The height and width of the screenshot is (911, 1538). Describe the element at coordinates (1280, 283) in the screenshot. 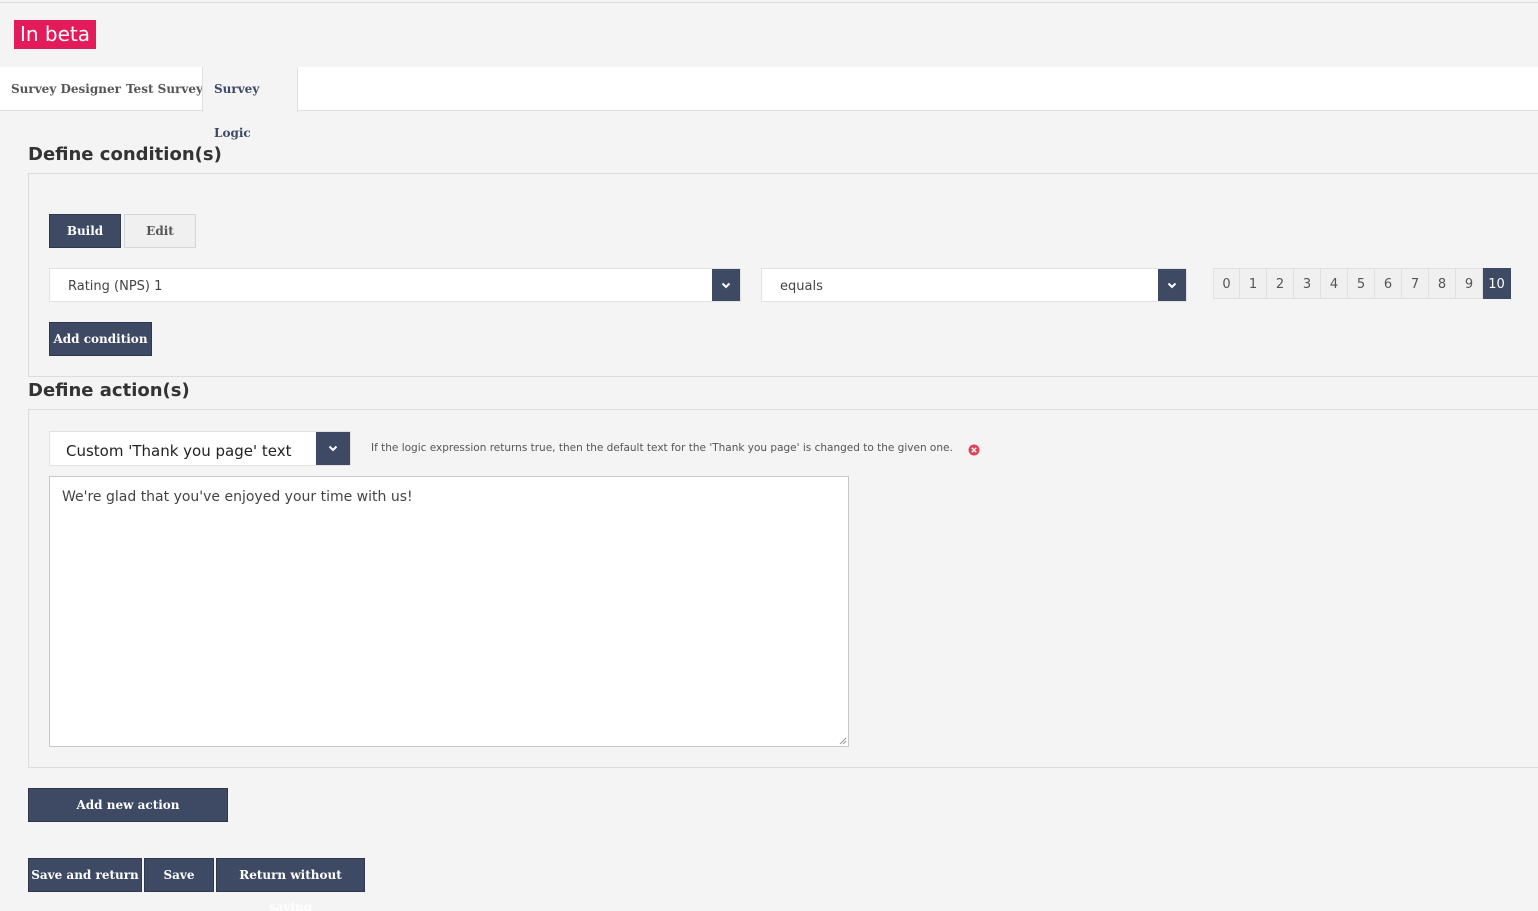

I see `rating-option-2: 2` at that location.